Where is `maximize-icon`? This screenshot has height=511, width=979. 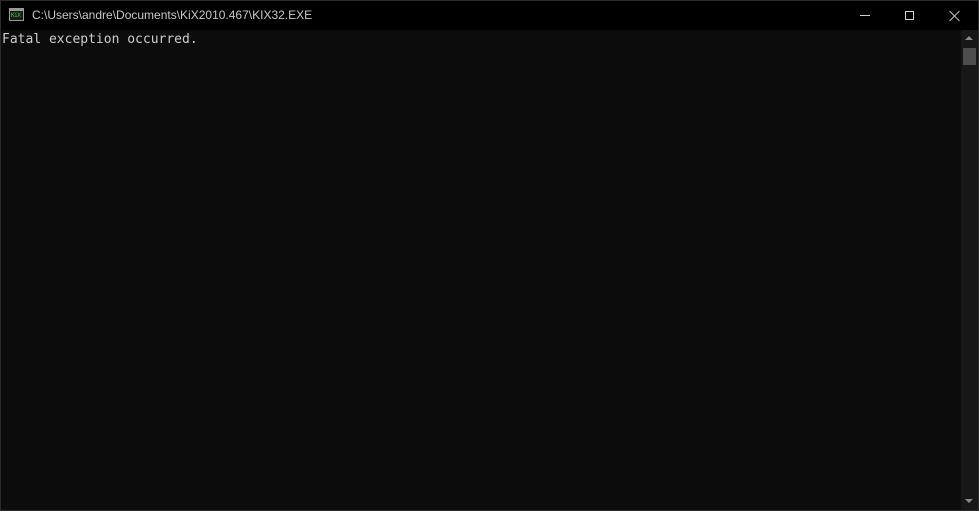 maximize-icon is located at coordinates (909, 15).